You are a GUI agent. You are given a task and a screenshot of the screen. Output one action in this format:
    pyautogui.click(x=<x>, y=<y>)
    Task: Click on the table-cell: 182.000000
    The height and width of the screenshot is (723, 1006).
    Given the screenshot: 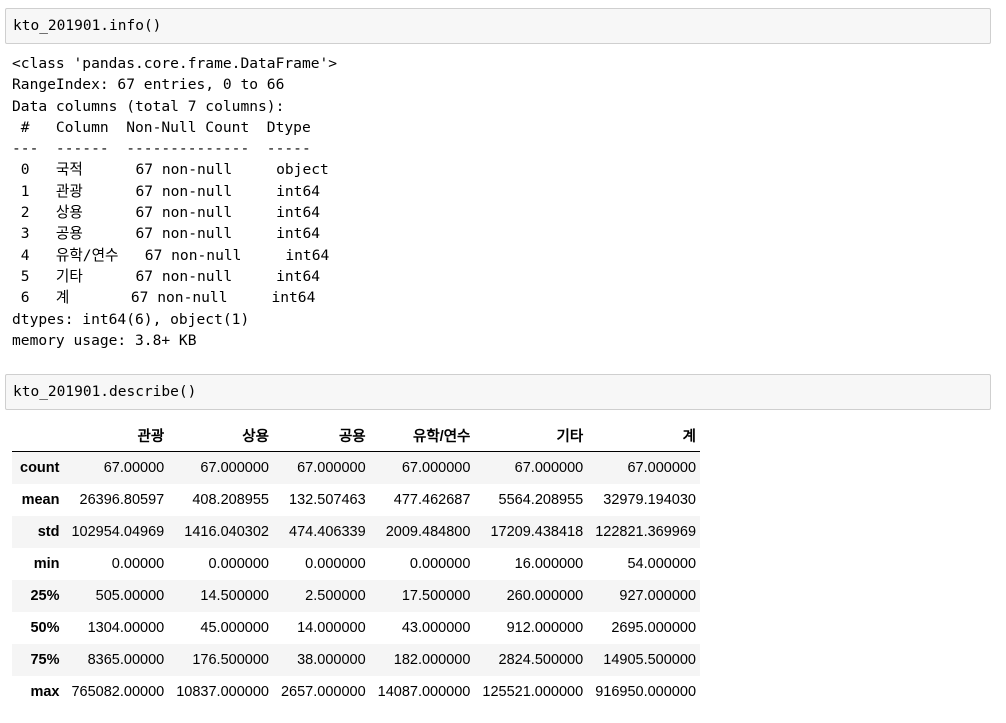 What is the action you would take?
    pyautogui.click(x=432, y=660)
    